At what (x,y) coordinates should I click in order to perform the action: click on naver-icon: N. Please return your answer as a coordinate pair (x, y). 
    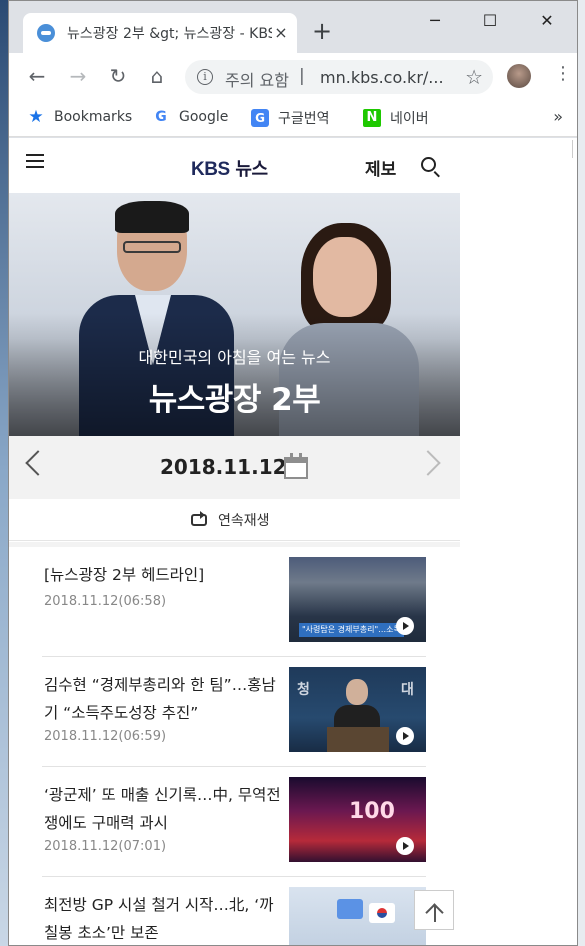
    Looking at the image, I should click on (372, 118).